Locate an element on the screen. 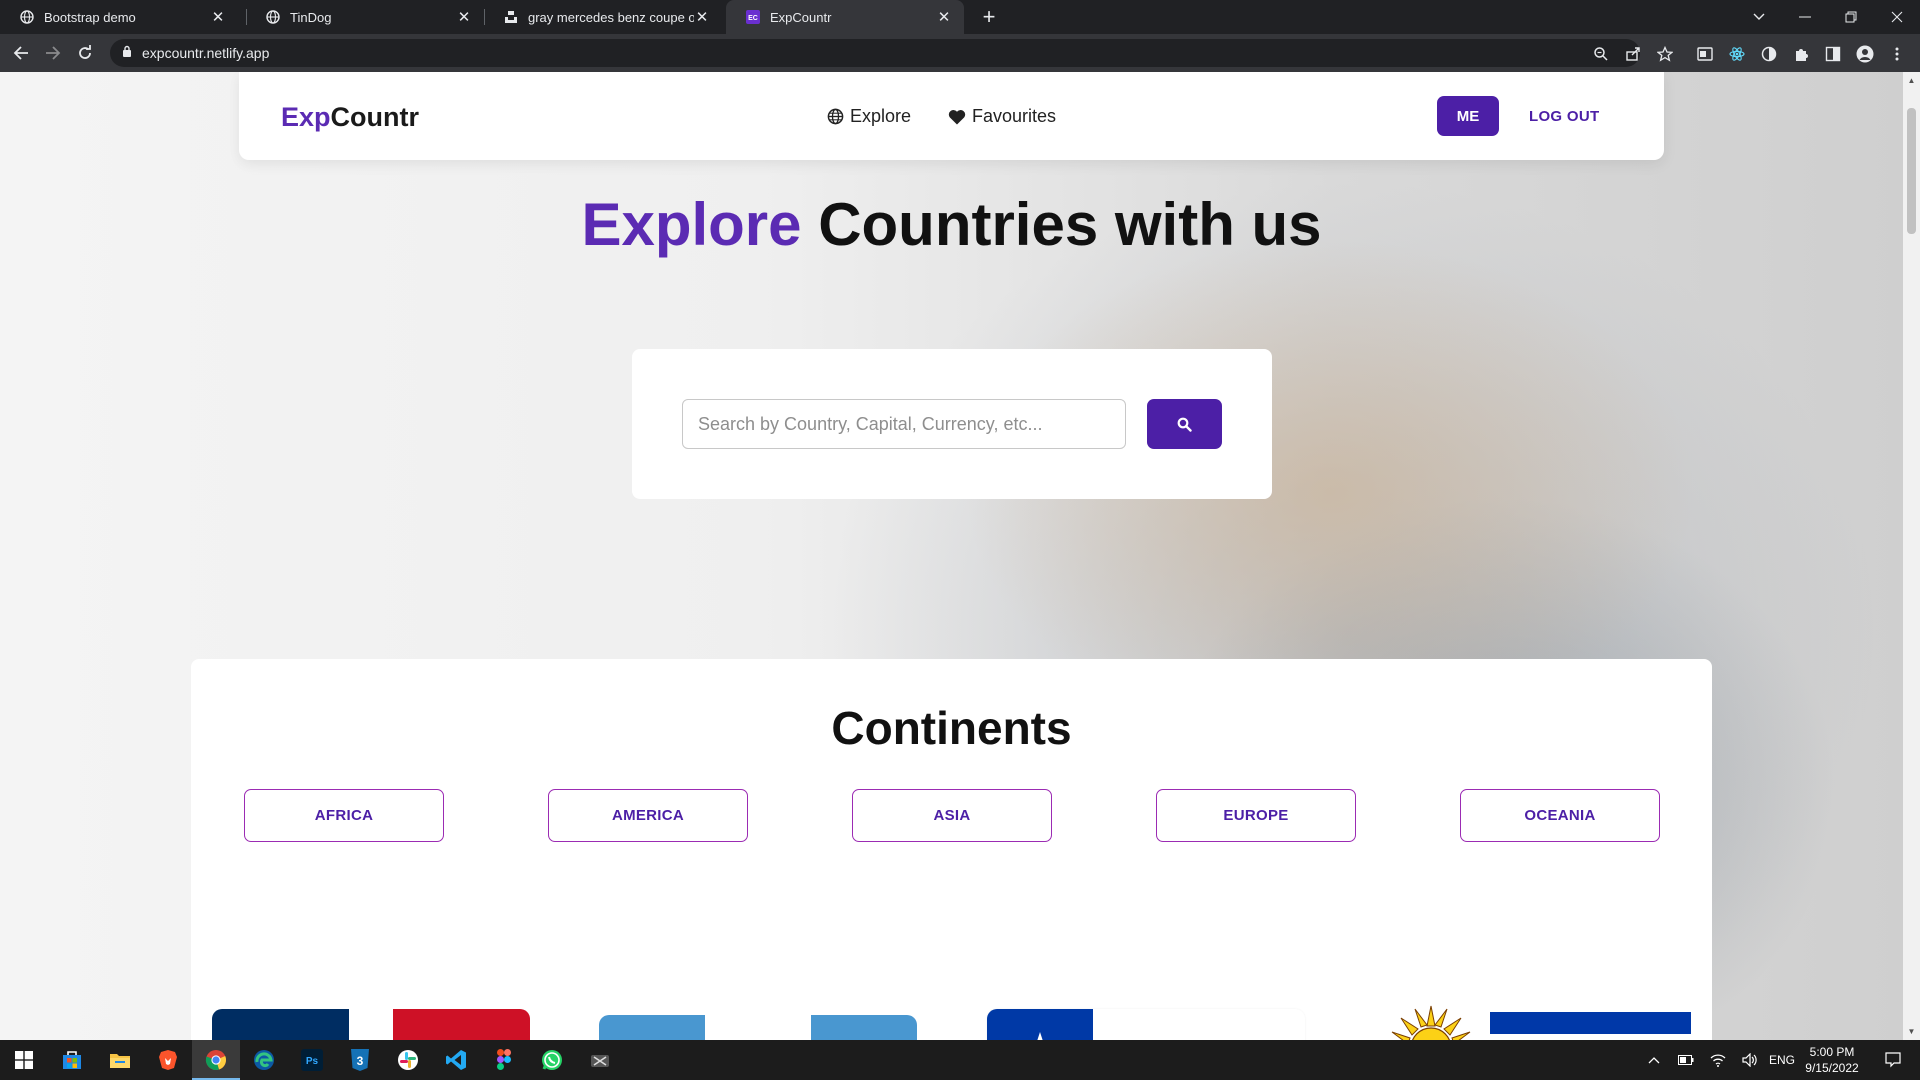 Image resolution: width=1920 pixels, height=1080 pixels. search-card is located at coordinates (952, 424).